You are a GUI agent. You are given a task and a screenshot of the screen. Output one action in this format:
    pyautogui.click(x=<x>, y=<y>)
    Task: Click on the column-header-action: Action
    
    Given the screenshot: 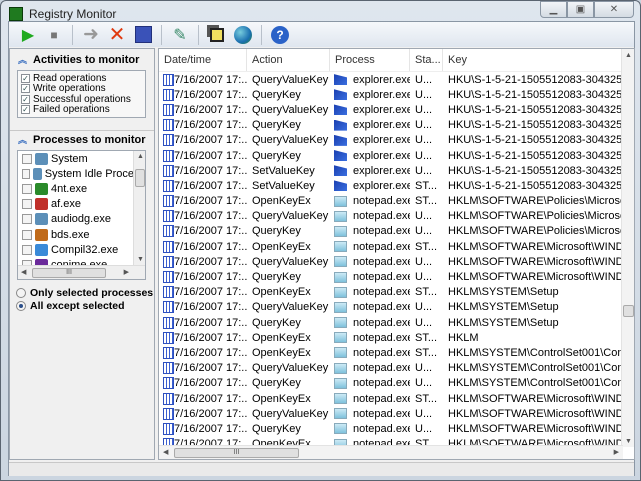 What is the action you would take?
    pyautogui.click(x=288, y=60)
    